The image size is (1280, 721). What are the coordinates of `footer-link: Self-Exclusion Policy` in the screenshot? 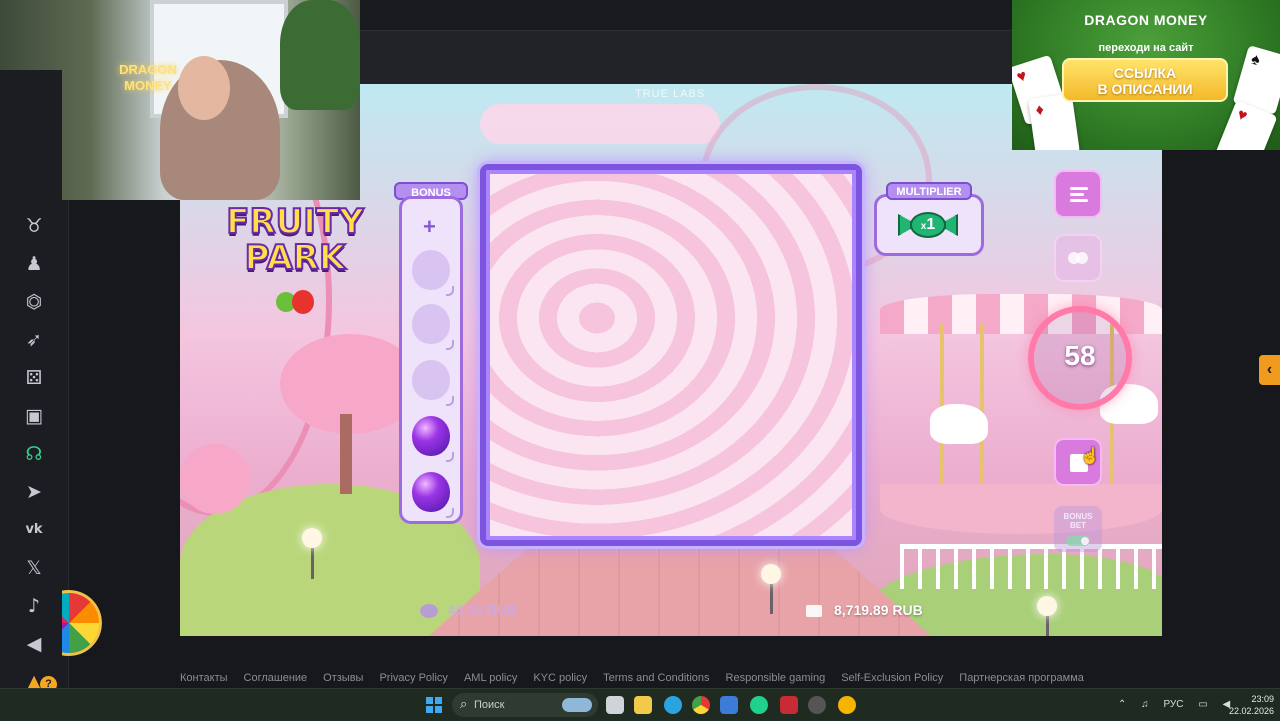 It's located at (892, 678).